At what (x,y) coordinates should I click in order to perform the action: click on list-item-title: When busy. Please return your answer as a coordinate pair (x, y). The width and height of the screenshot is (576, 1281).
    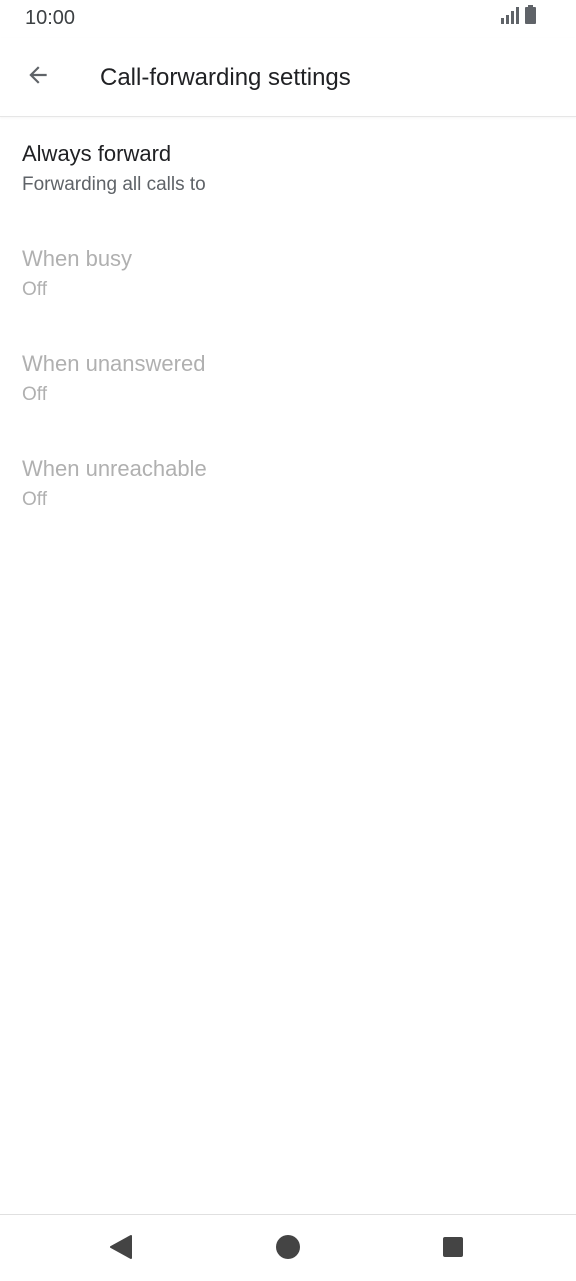
    Looking at the image, I should click on (77, 258).